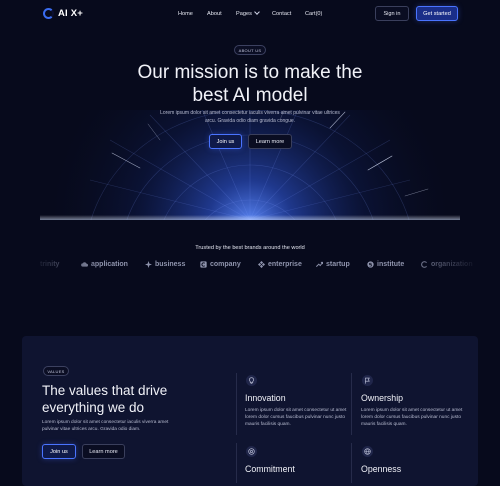 This screenshot has height=486, width=500. What do you see at coordinates (71, 13) in the screenshot?
I see `logo-text: AI X+` at bounding box center [71, 13].